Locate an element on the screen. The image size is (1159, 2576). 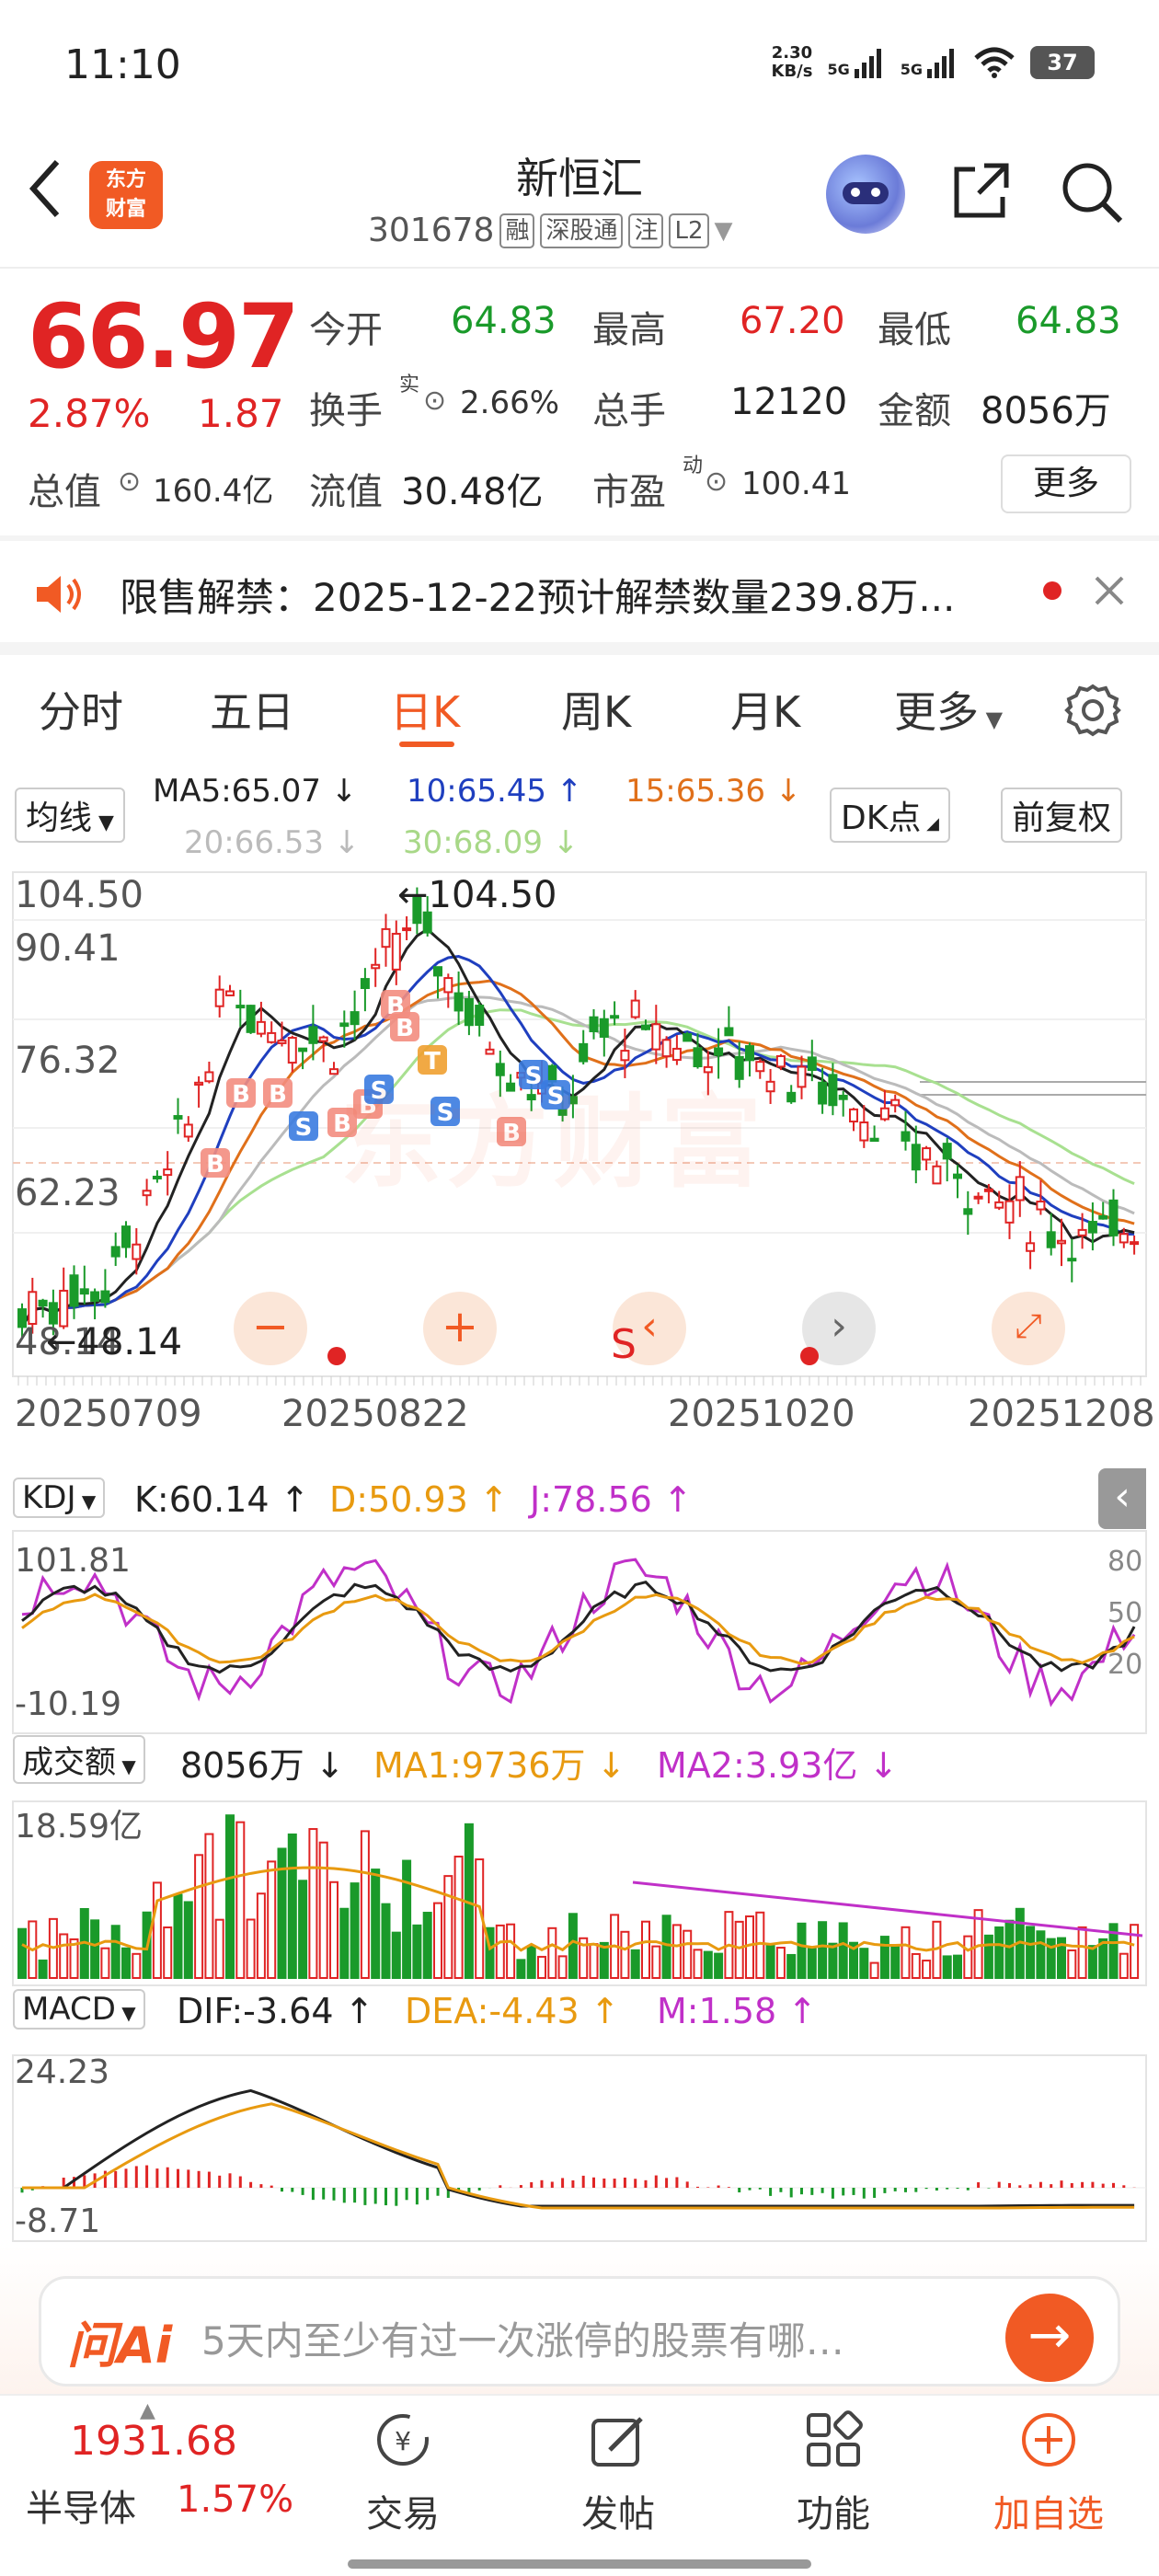
stock-code-row: 301678 融 深股通 注 L2 ▼ is located at coordinates (550, 230).